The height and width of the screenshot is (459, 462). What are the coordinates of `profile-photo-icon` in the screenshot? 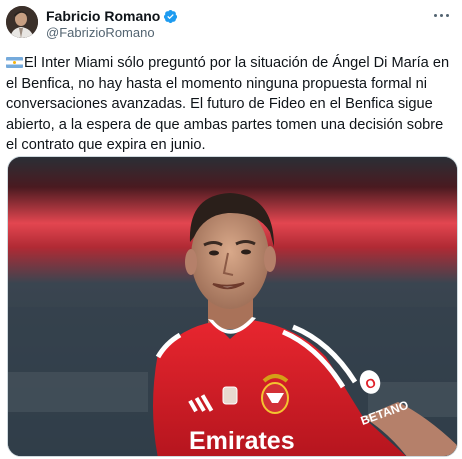 It's located at (22, 22).